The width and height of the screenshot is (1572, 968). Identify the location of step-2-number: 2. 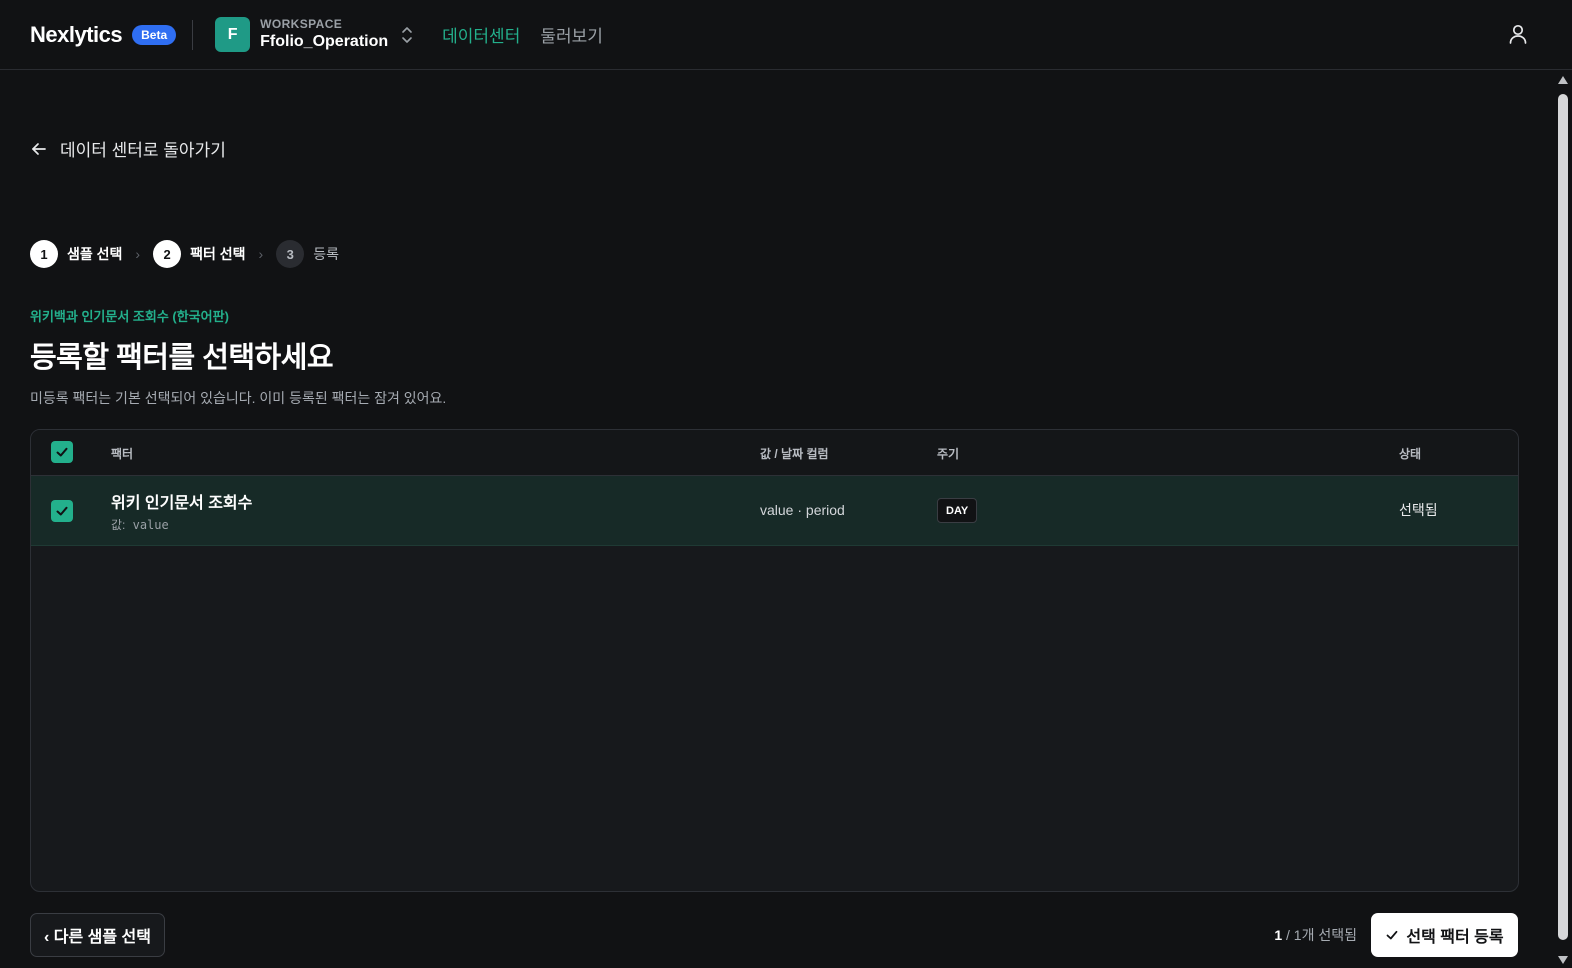
(167, 254).